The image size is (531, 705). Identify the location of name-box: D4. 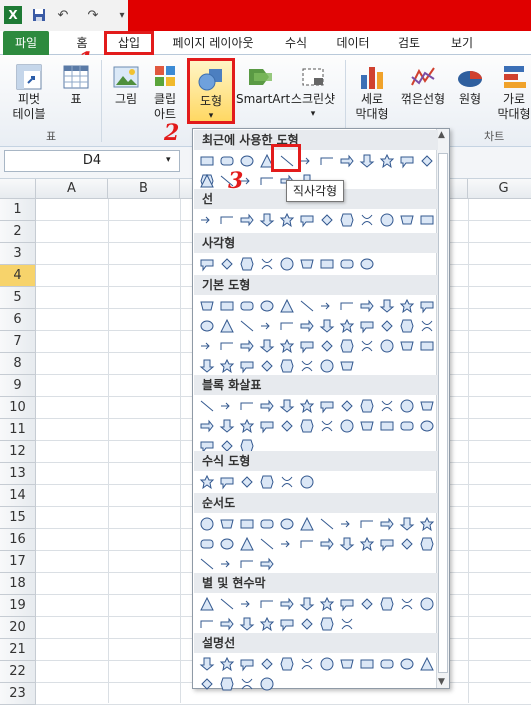
(92, 161).